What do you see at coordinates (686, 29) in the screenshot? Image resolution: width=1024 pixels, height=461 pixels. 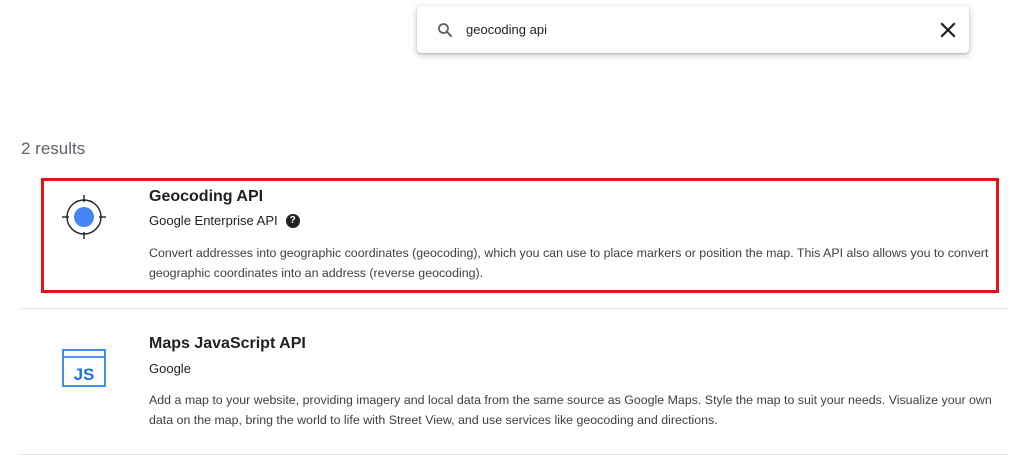 I see `search-input` at bounding box center [686, 29].